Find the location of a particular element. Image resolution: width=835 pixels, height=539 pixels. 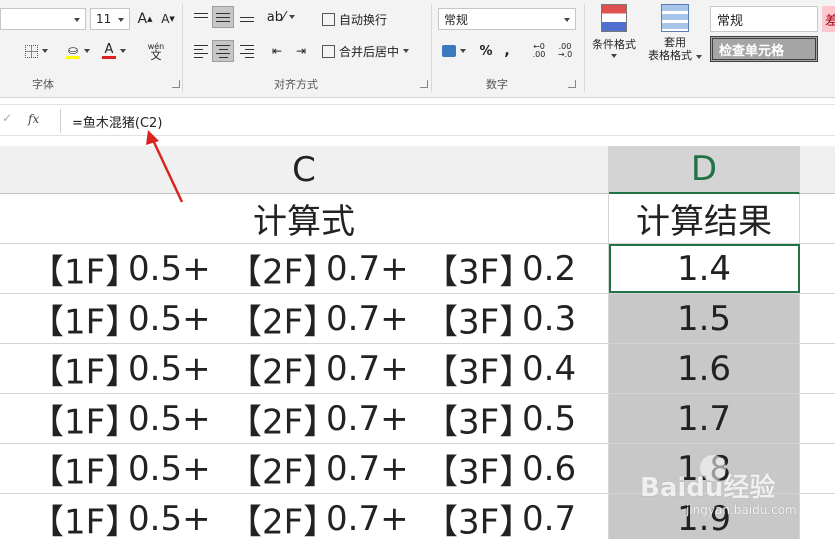

borders-icon is located at coordinates (31, 51).